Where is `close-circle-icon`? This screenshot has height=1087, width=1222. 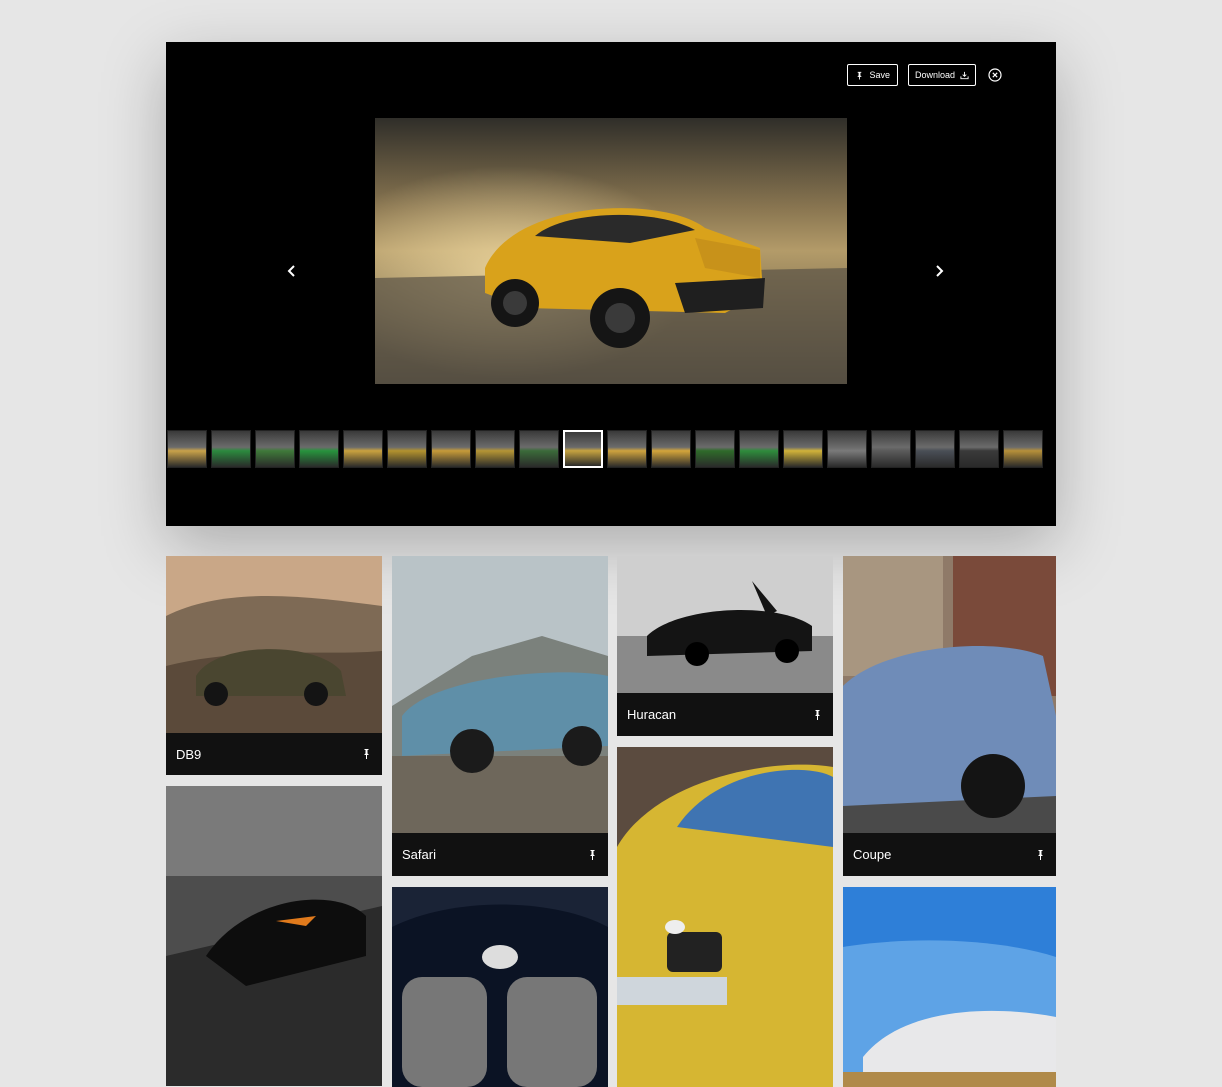 close-circle-icon is located at coordinates (995, 75).